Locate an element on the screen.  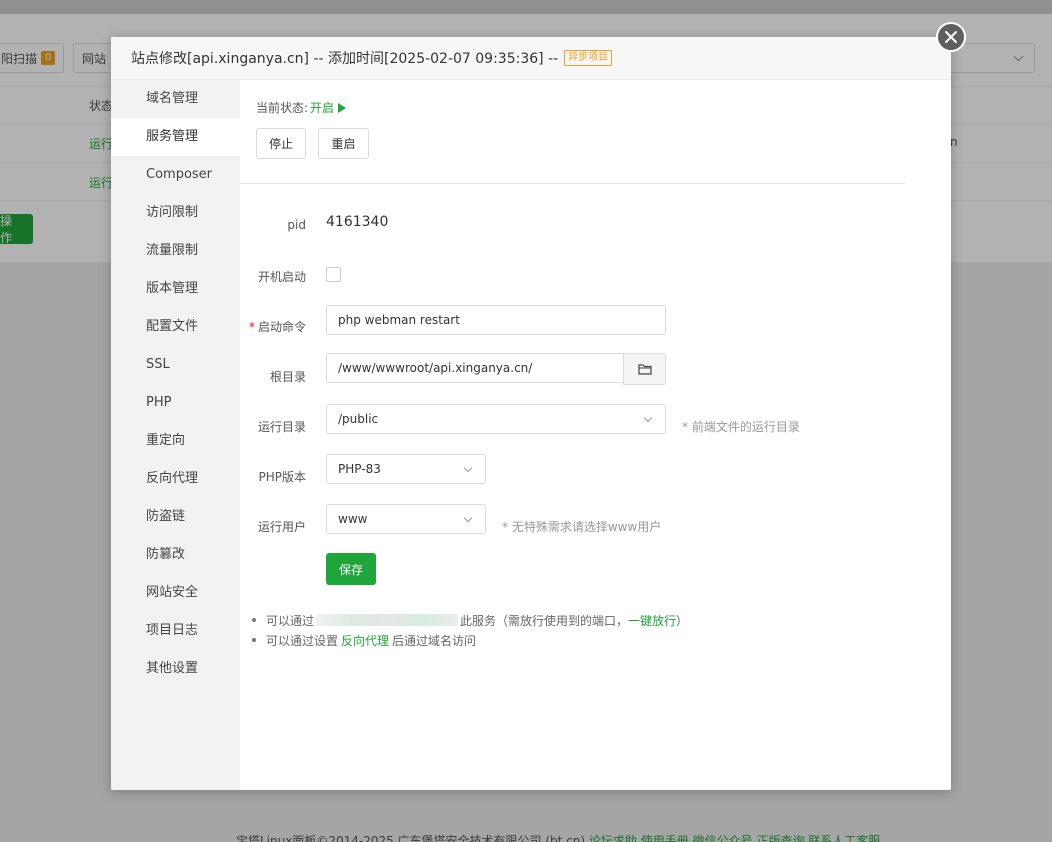
status-value: 开启 is located at coordinates (322, 108).